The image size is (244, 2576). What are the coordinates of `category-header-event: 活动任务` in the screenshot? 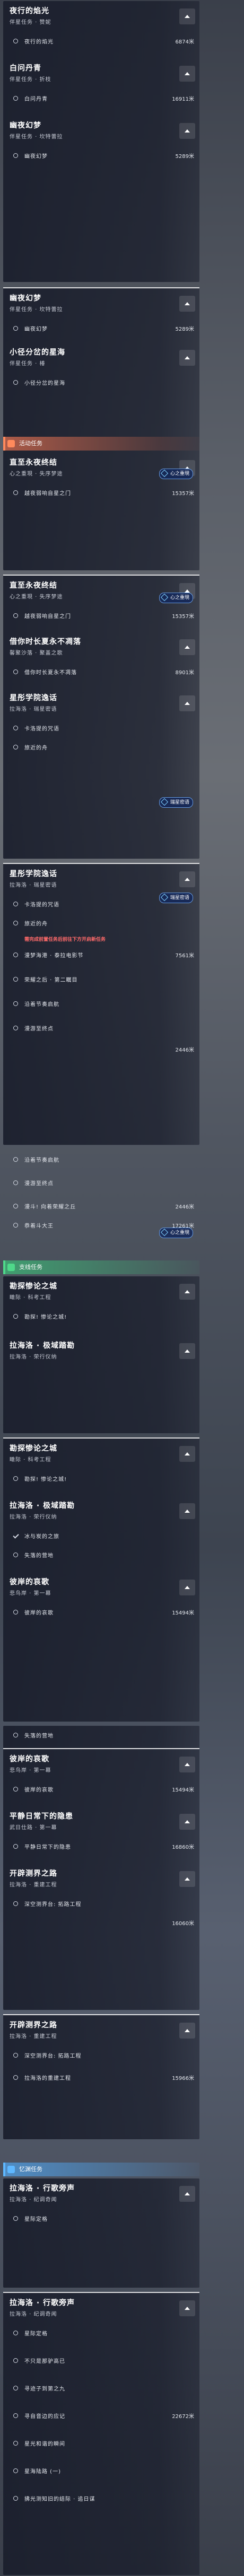 It's located at (101, 444).